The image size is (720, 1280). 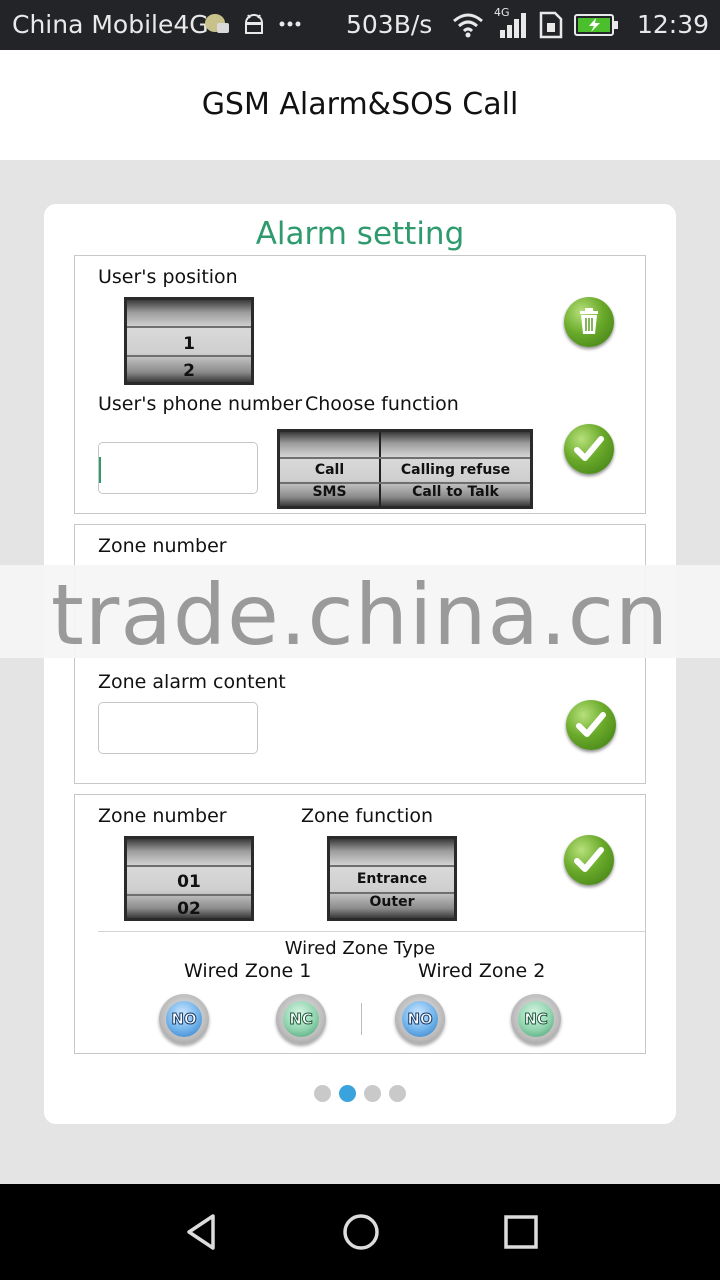 What do you see at coordinates (360, 948) in the screenshot?
I see `wired-zone-type-label: Wired Zone Type` at bounding box center [360, 948].